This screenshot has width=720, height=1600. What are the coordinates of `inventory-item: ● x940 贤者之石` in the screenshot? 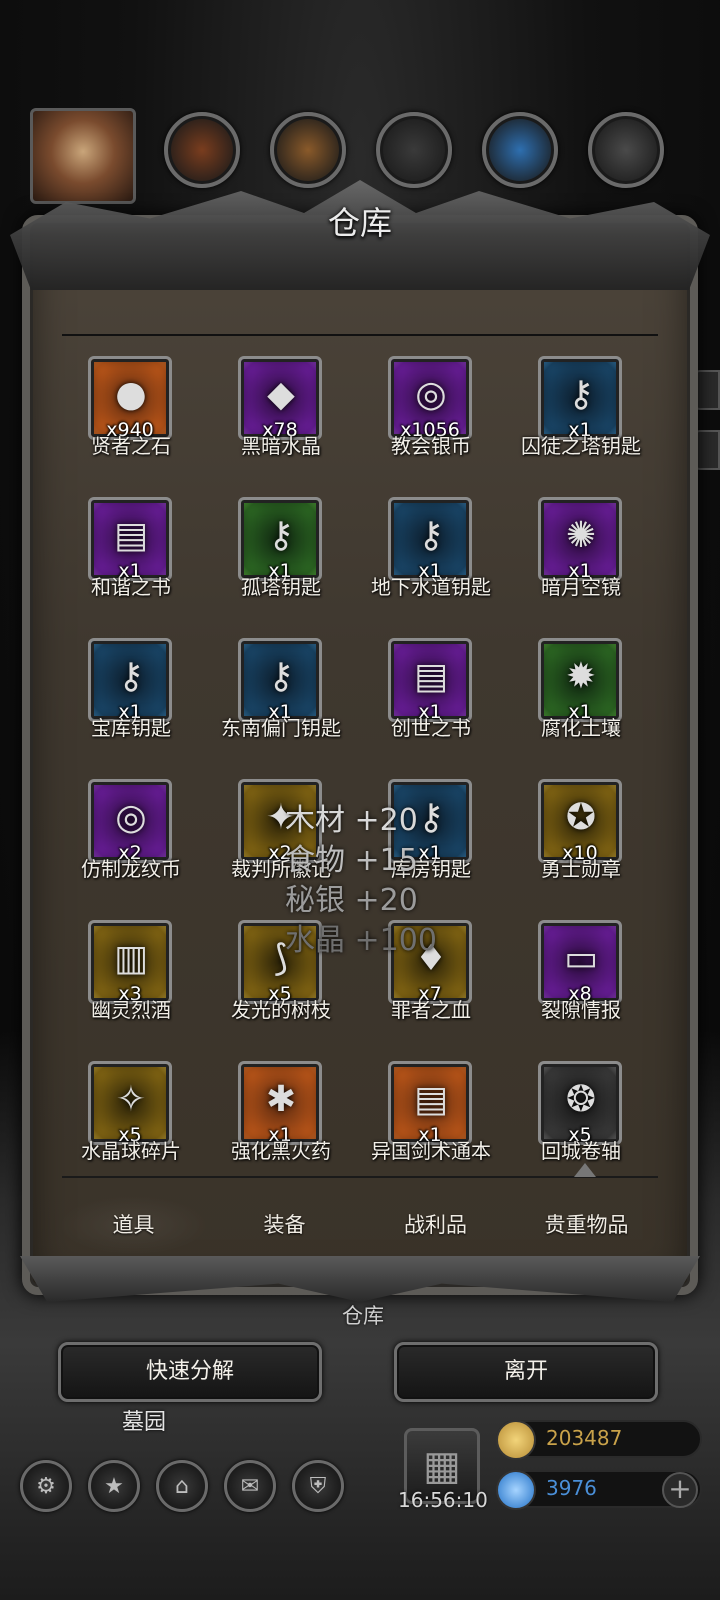 It's located at (131, 406).